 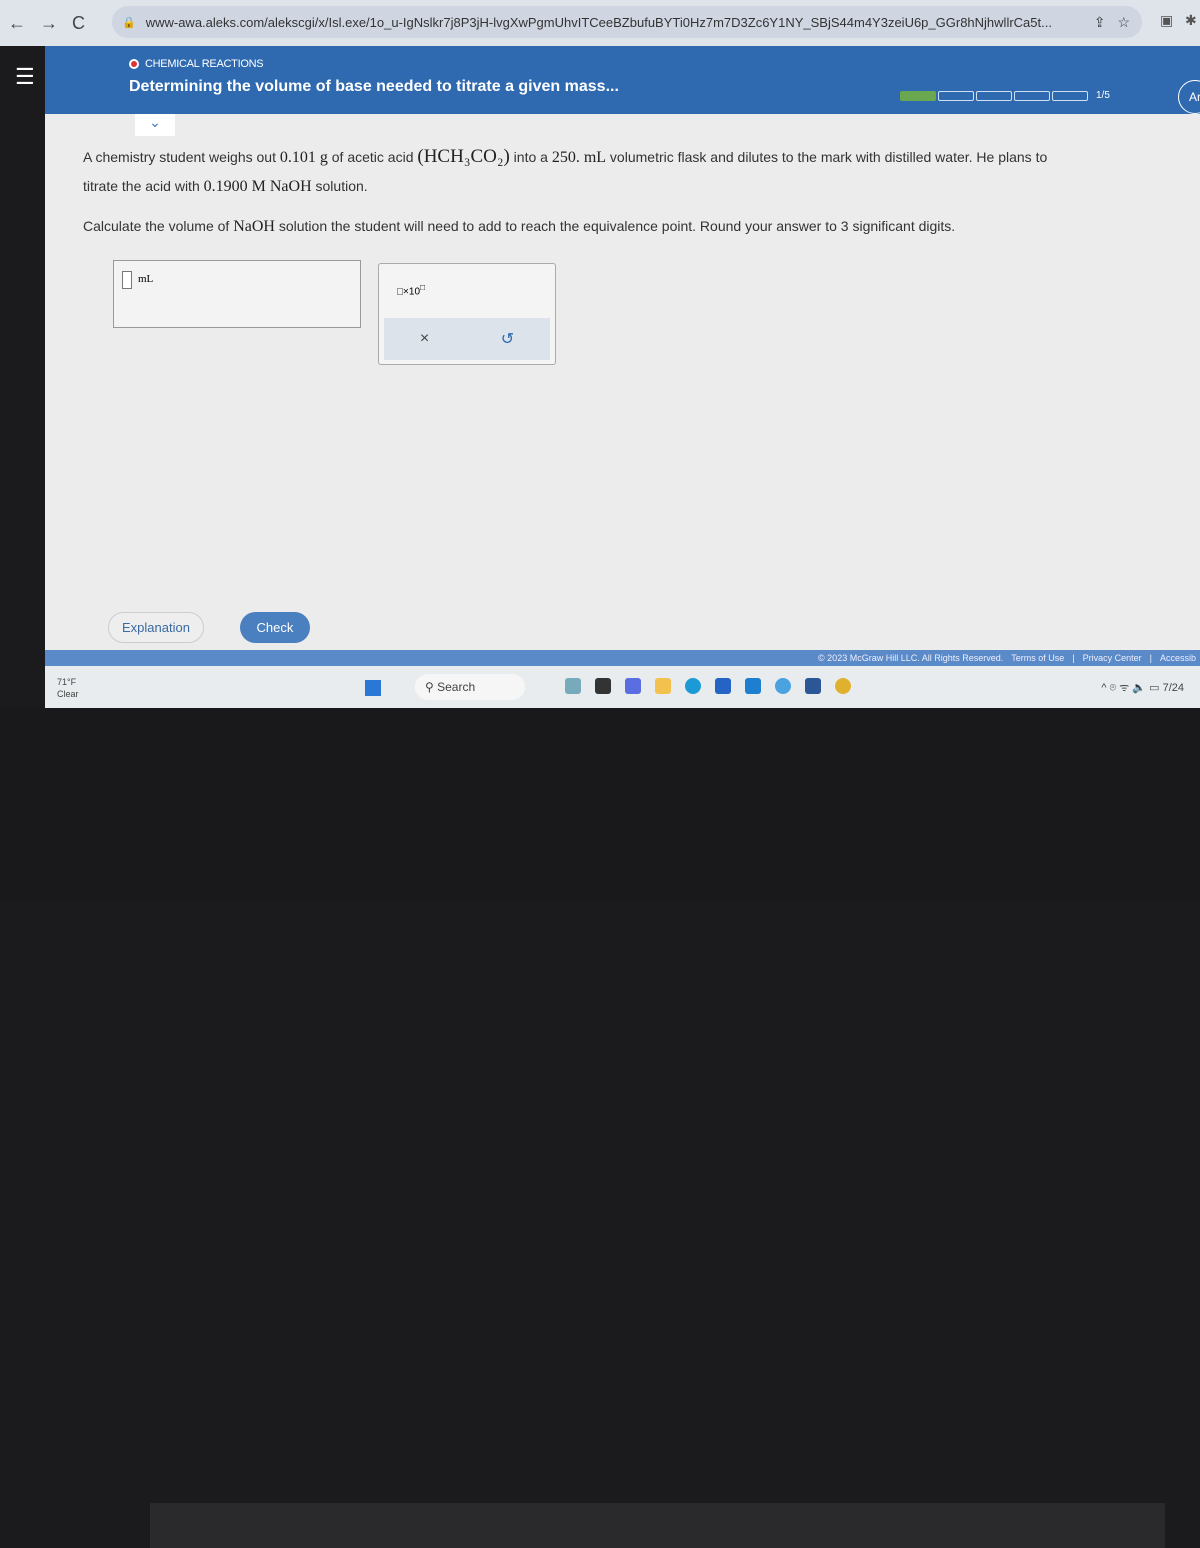 I want to click on share-icon: ⇪, so click(x=1100, y=22).